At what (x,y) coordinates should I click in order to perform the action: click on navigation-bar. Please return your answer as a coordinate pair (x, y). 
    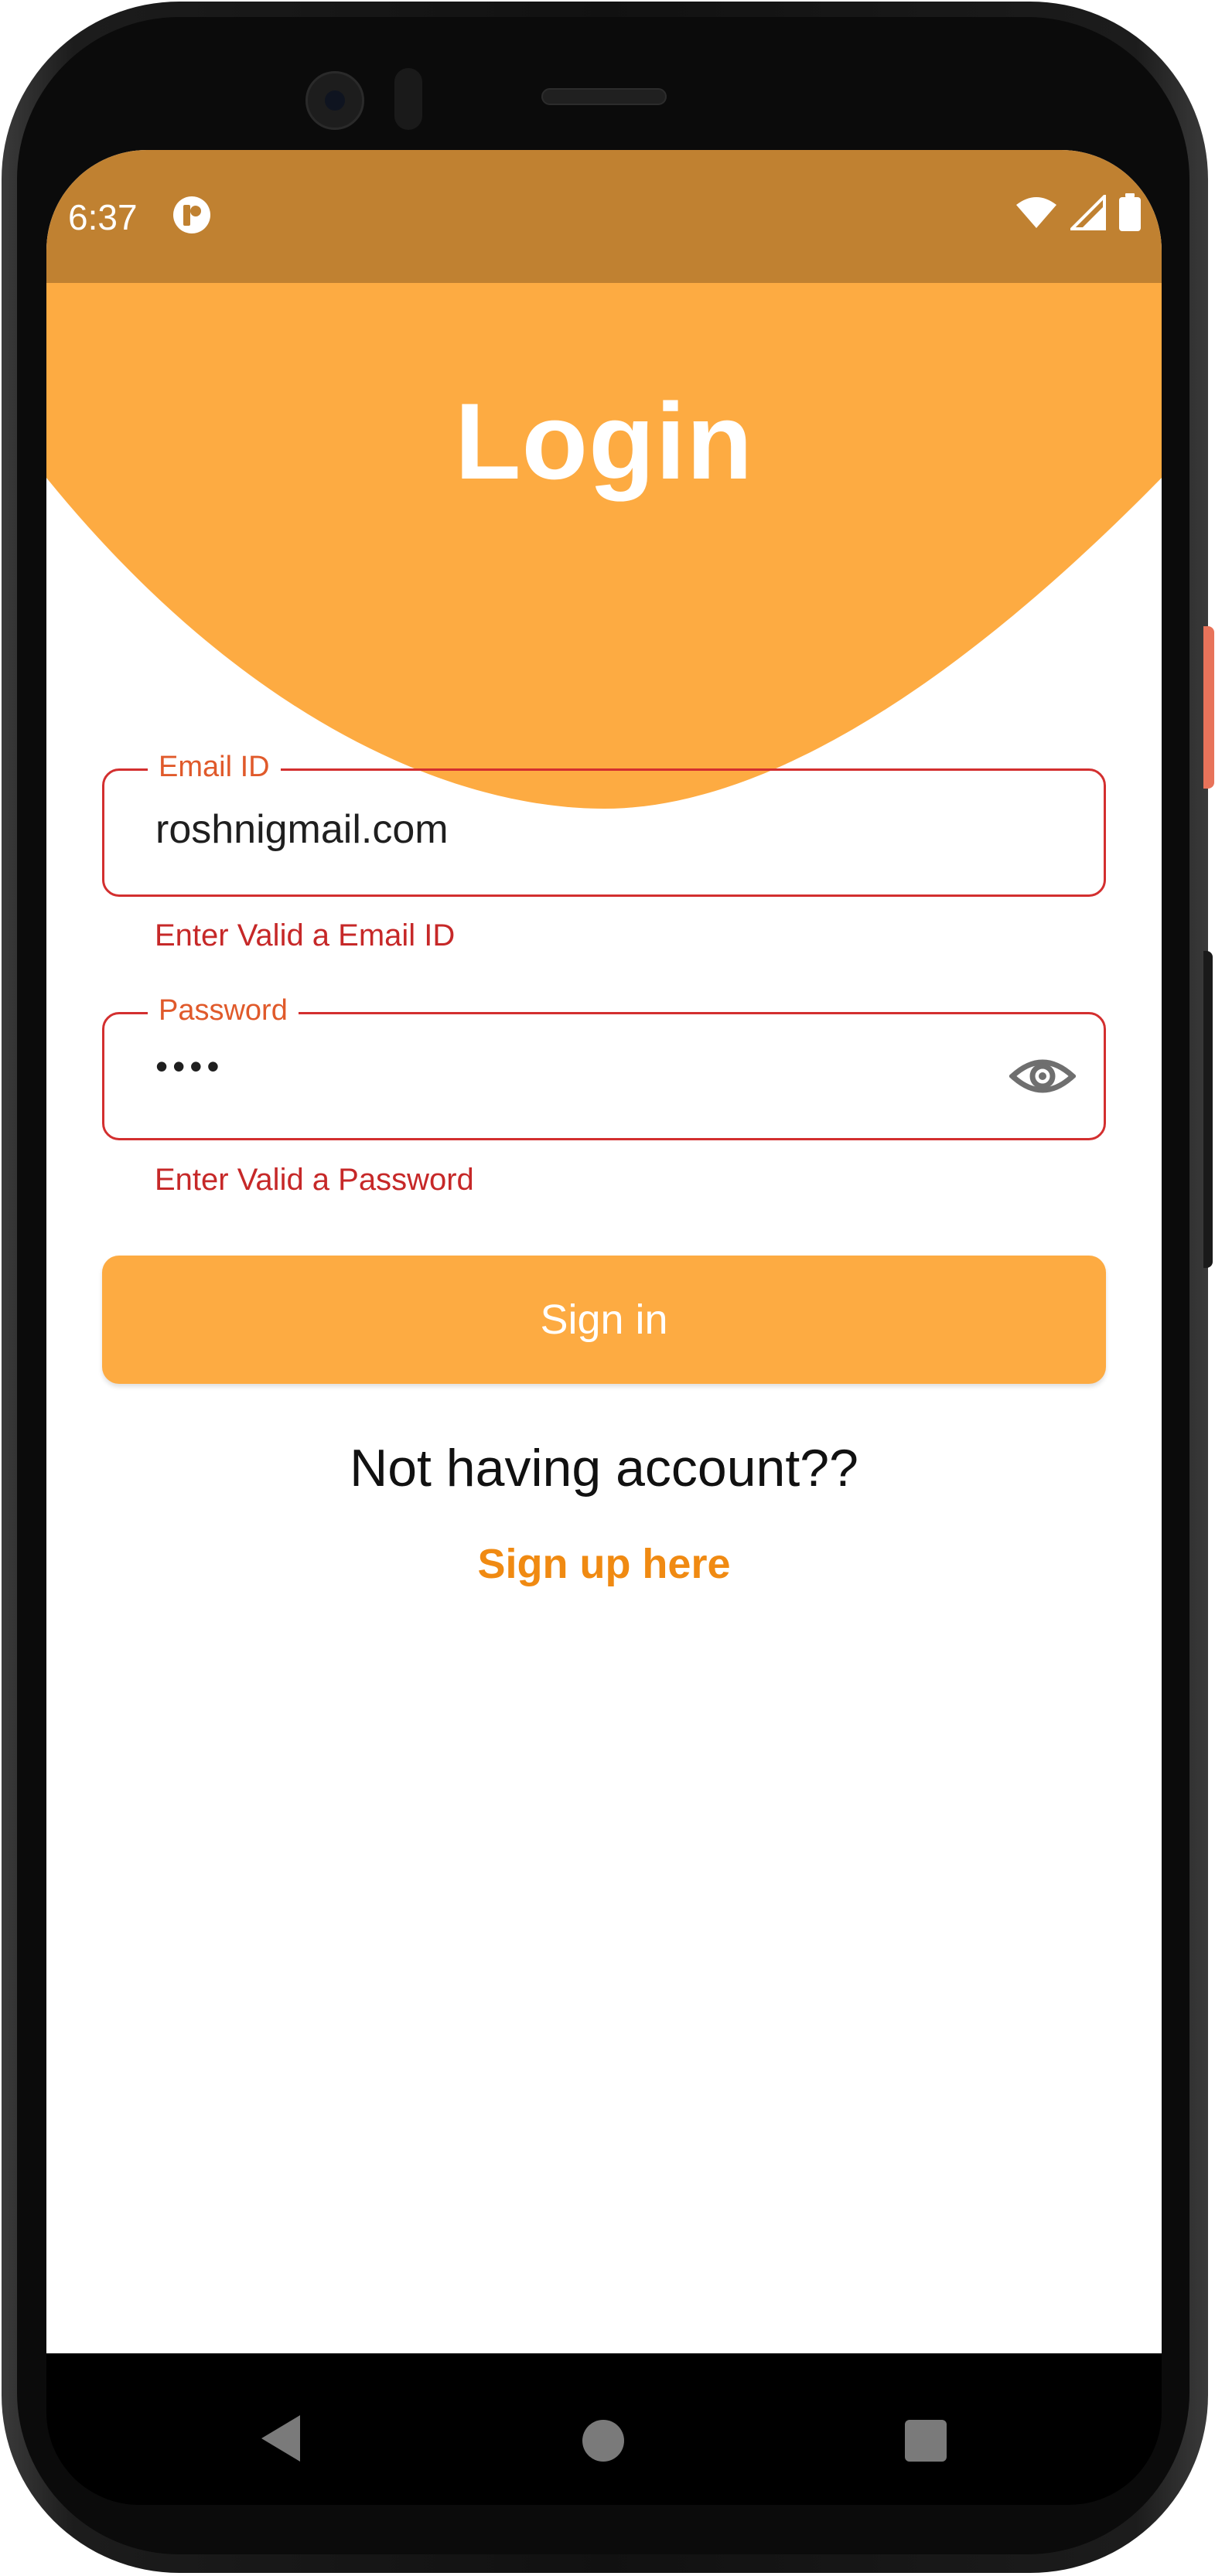
    Looking at the image, I should click on (604, 2429).